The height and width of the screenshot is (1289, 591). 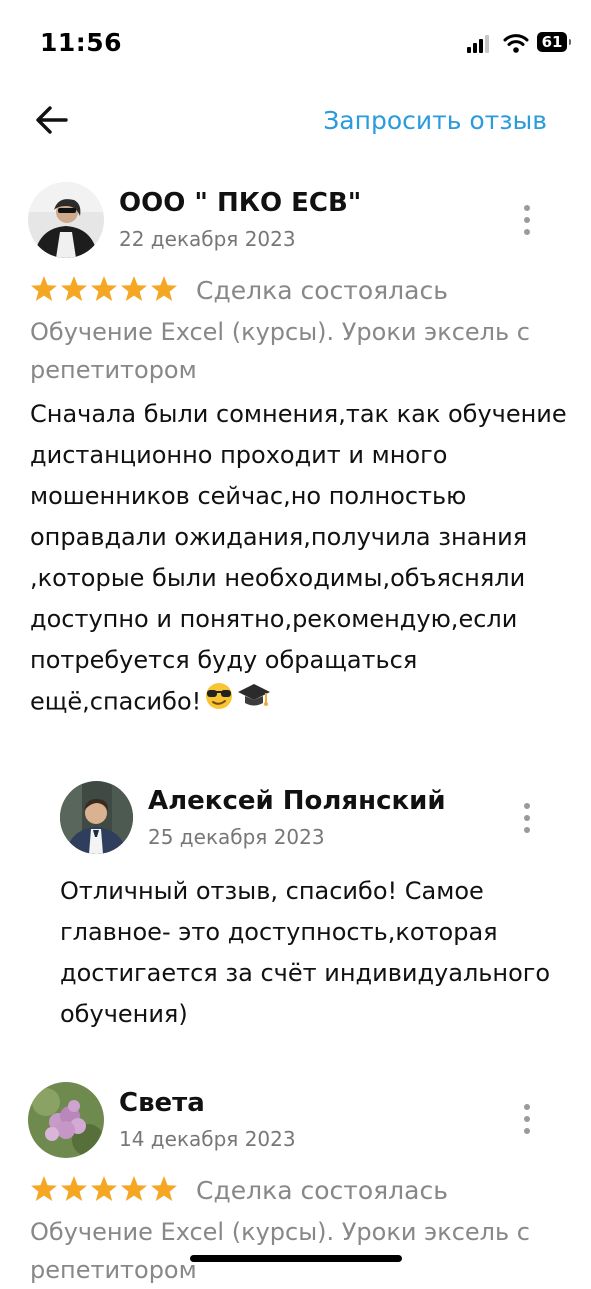 I want to click on reply-date: 25 декабря 2023, so click(x=236, y=837).